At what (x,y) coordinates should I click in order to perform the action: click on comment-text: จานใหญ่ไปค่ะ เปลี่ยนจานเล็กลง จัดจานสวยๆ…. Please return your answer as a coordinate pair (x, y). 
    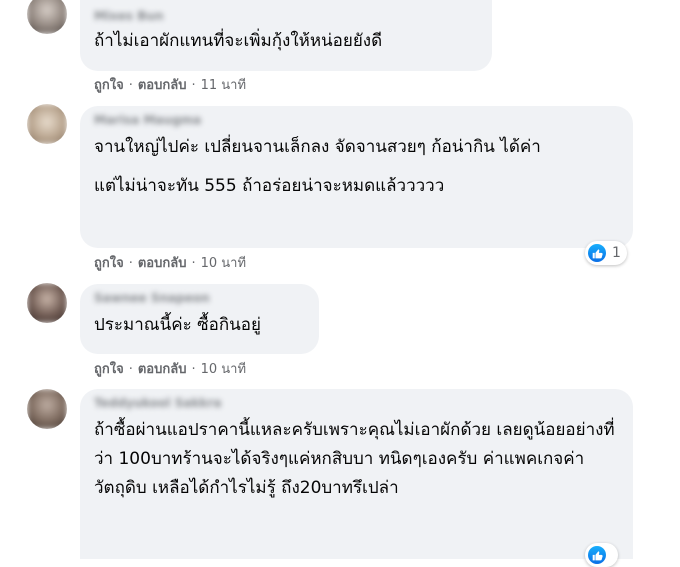
    Looking at the image, I should click on (317, 147).